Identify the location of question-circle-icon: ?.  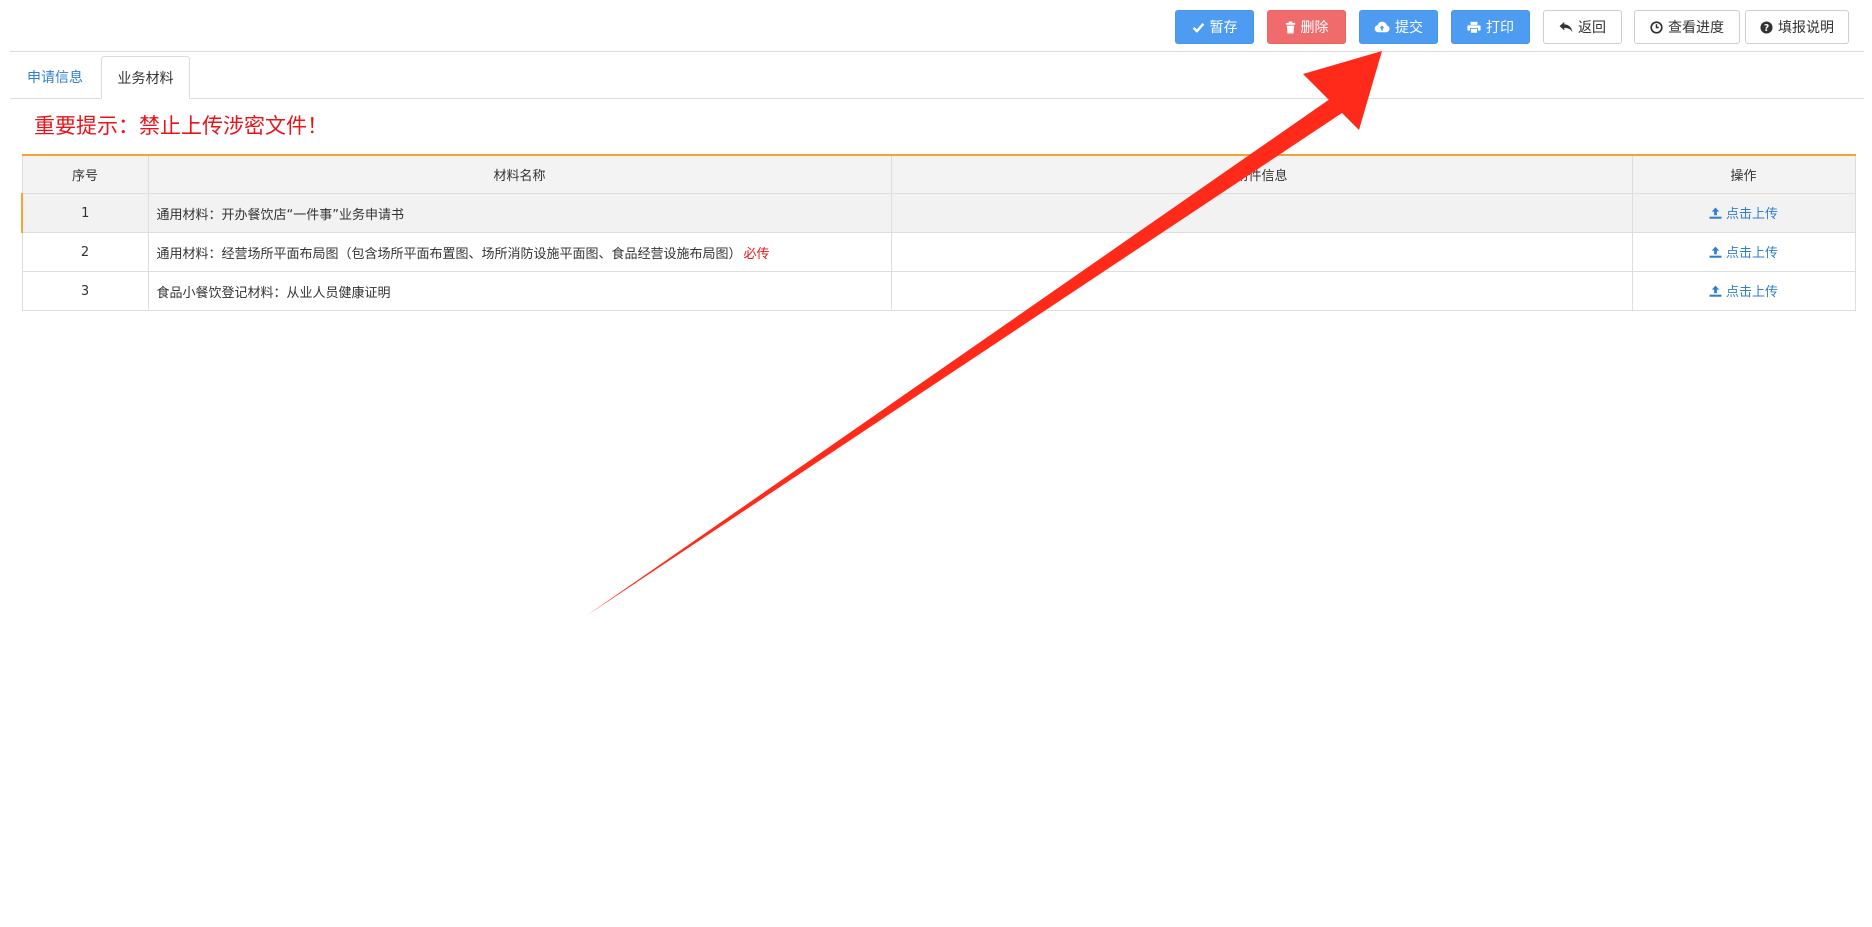
(1766, 26).